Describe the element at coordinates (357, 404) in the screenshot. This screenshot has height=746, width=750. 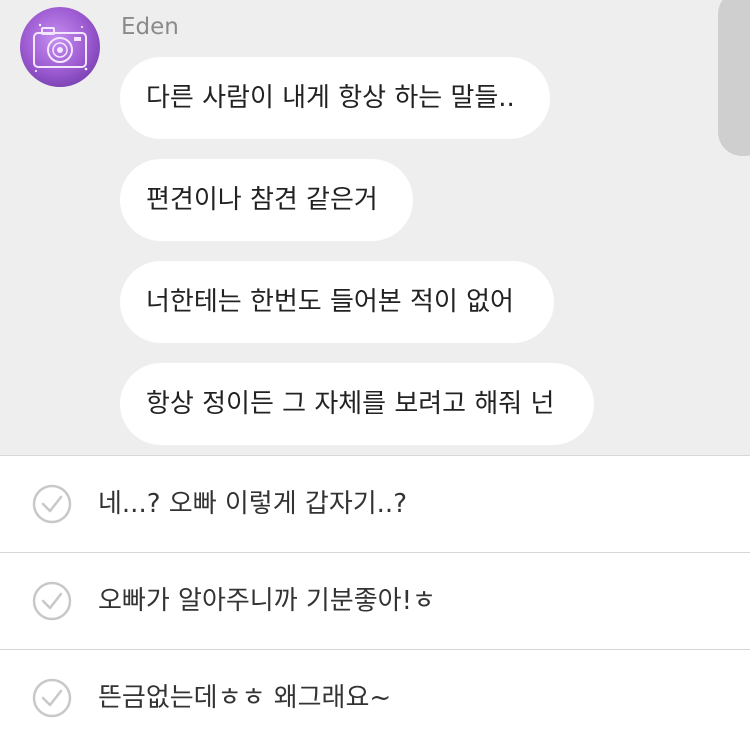
I see `message-bubble: 항상 정이든 그 자체를 보려고 해줘 넌` at that location.